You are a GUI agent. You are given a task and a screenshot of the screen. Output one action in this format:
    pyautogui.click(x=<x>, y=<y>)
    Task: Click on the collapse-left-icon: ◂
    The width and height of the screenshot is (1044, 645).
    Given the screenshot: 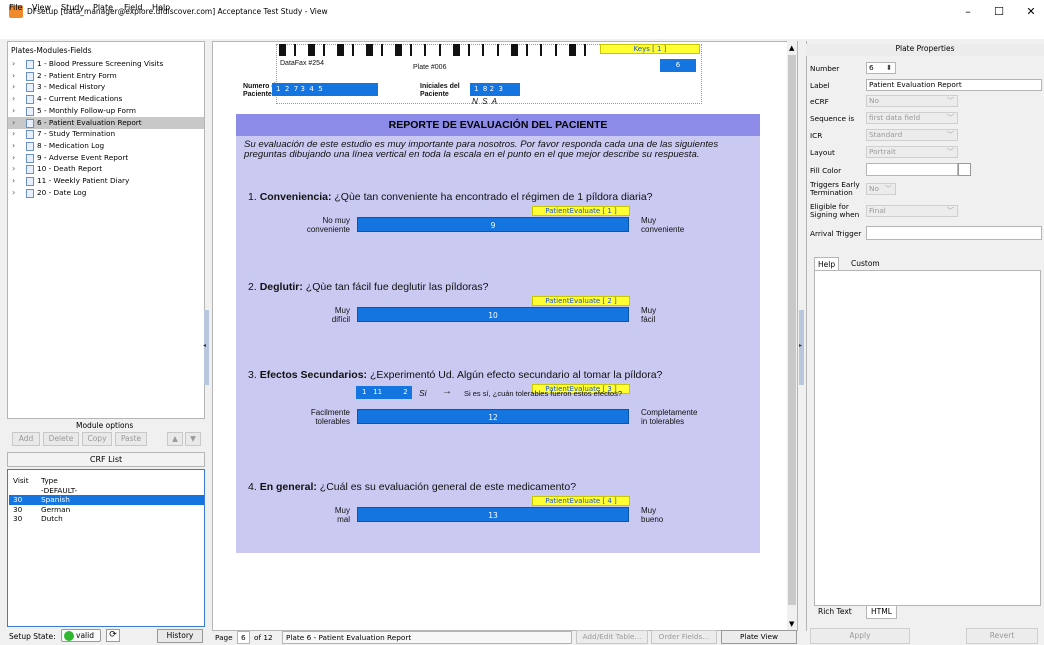 What is the action you would take?
    pyautogui.click(x=204, y=345)
    